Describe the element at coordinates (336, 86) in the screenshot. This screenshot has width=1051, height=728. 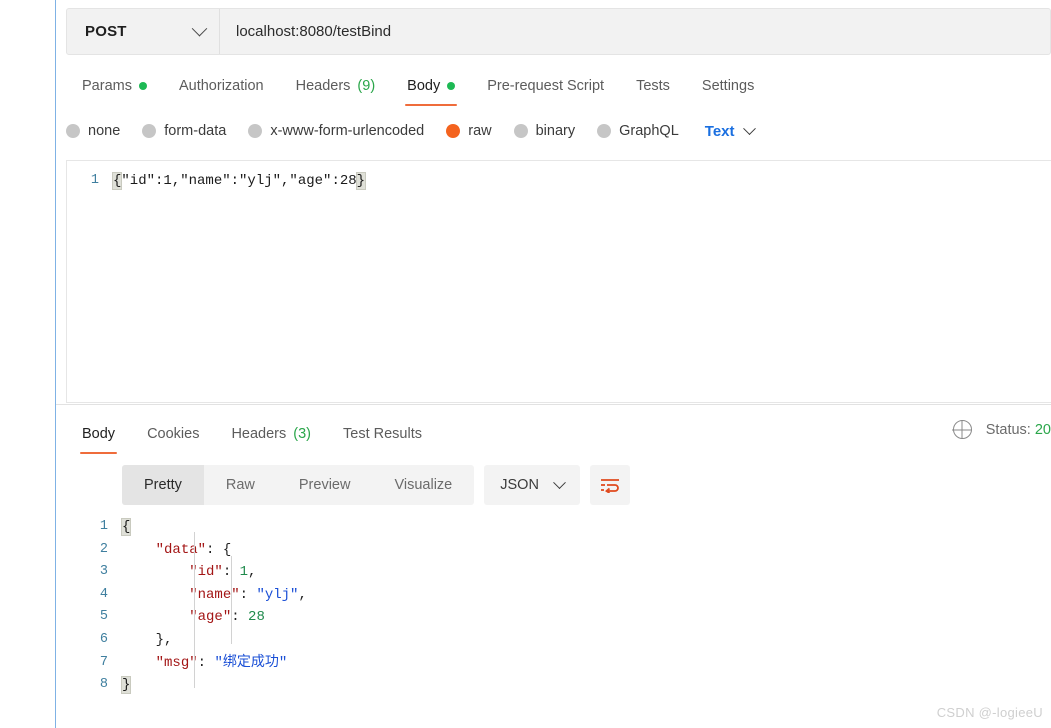
I see `request-tab-headers: Headers (9)` at that location.